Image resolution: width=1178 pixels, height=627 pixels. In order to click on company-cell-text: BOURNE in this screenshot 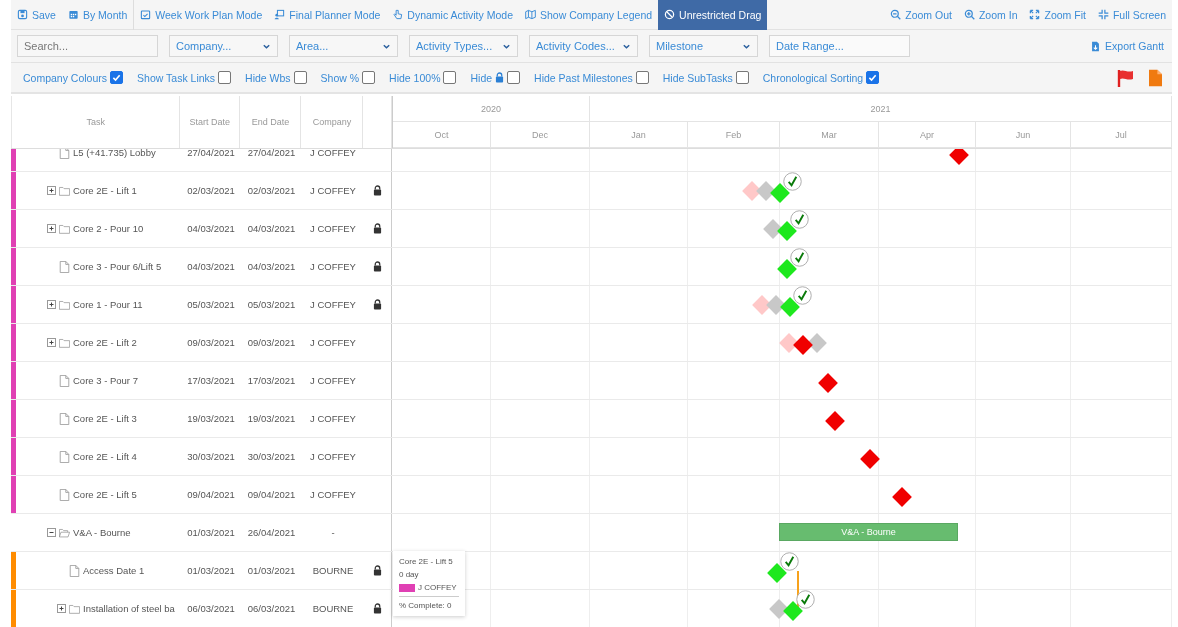, I will do `click(333, 571)`.